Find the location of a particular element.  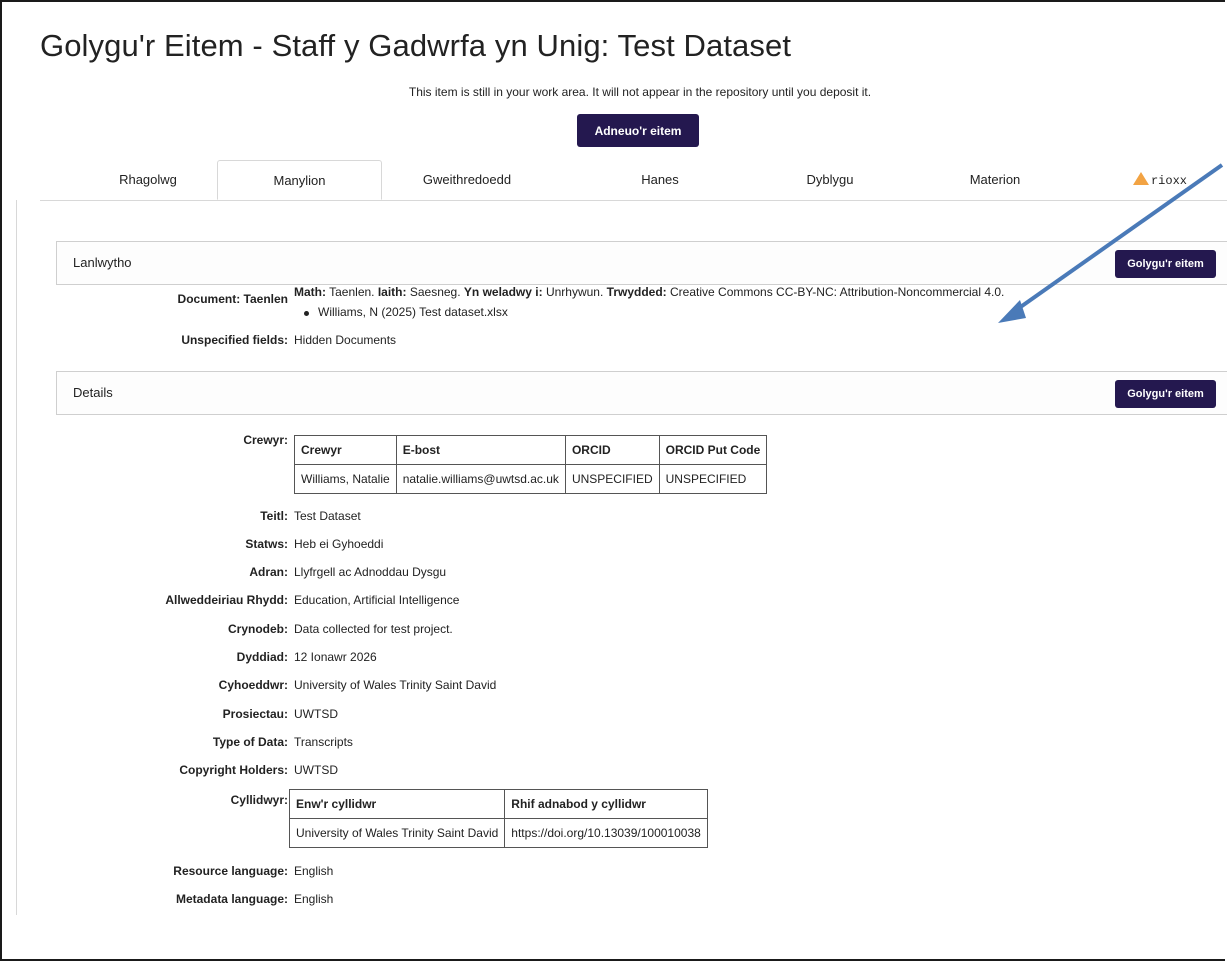

tab-duplicate: Dyblygu is located at coordinates (830, 180).